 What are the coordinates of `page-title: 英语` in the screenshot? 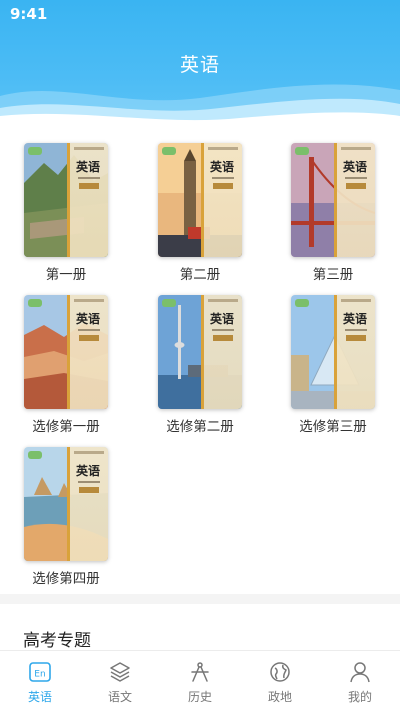 It's located at (199, 65).